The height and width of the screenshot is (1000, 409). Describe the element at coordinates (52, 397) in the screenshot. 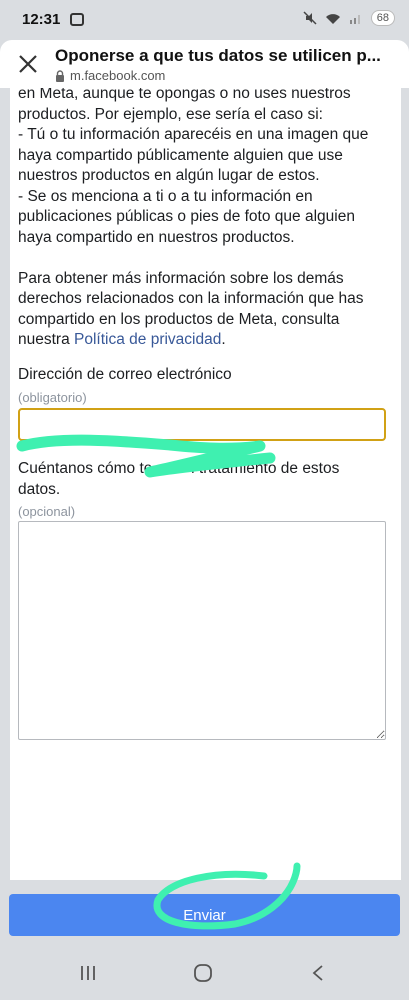

I see `email-required-hint: (obligatorio)` at that location.